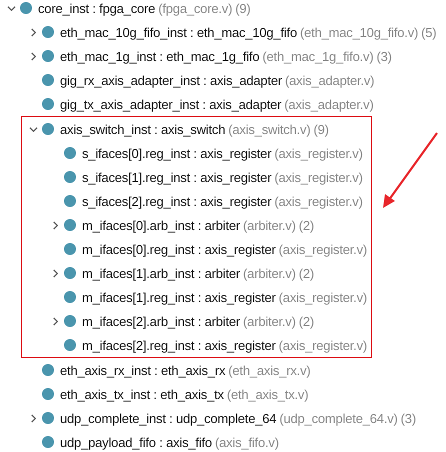 The width and height of the screenshot is (446, 452). I want to click on file-name: (eth_mac_1g_fifo.v), so click(318, 56).